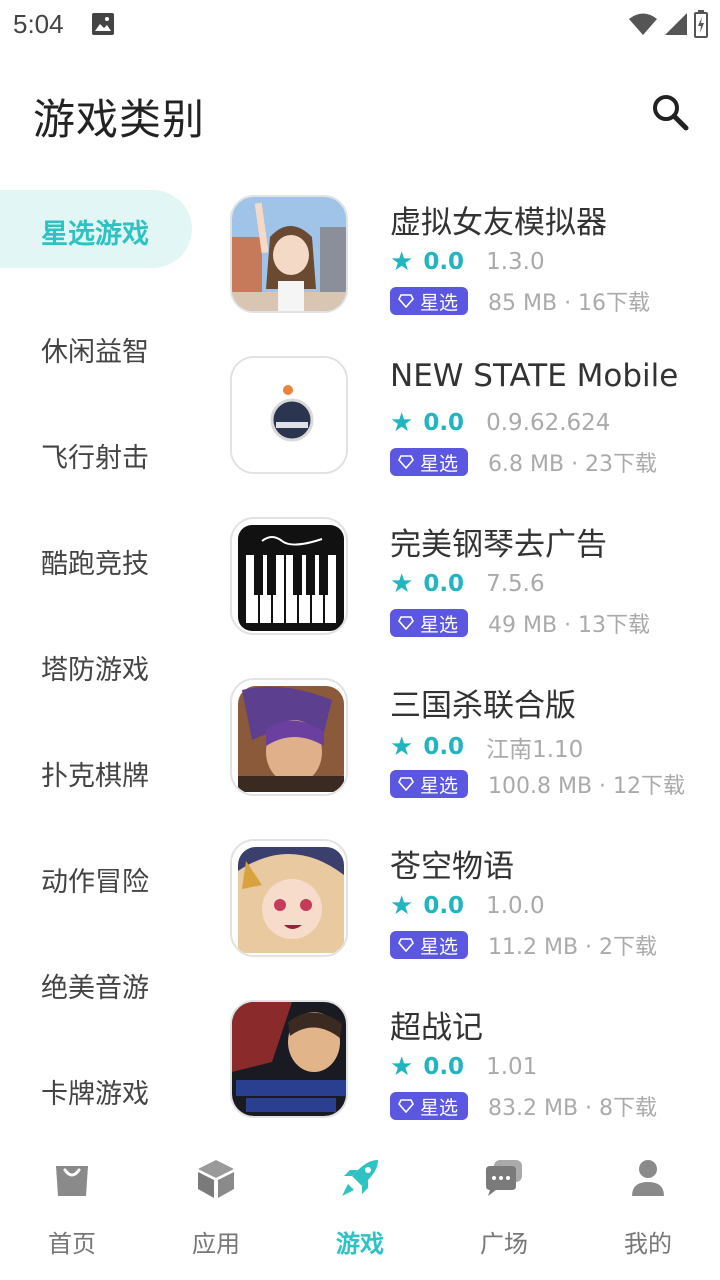 The height and width of the screenshot is (1280, 720). What do you see at coordinates (643, 26) in the screenshot?
I see `wifi-icon` at bounding box center [643, 26].